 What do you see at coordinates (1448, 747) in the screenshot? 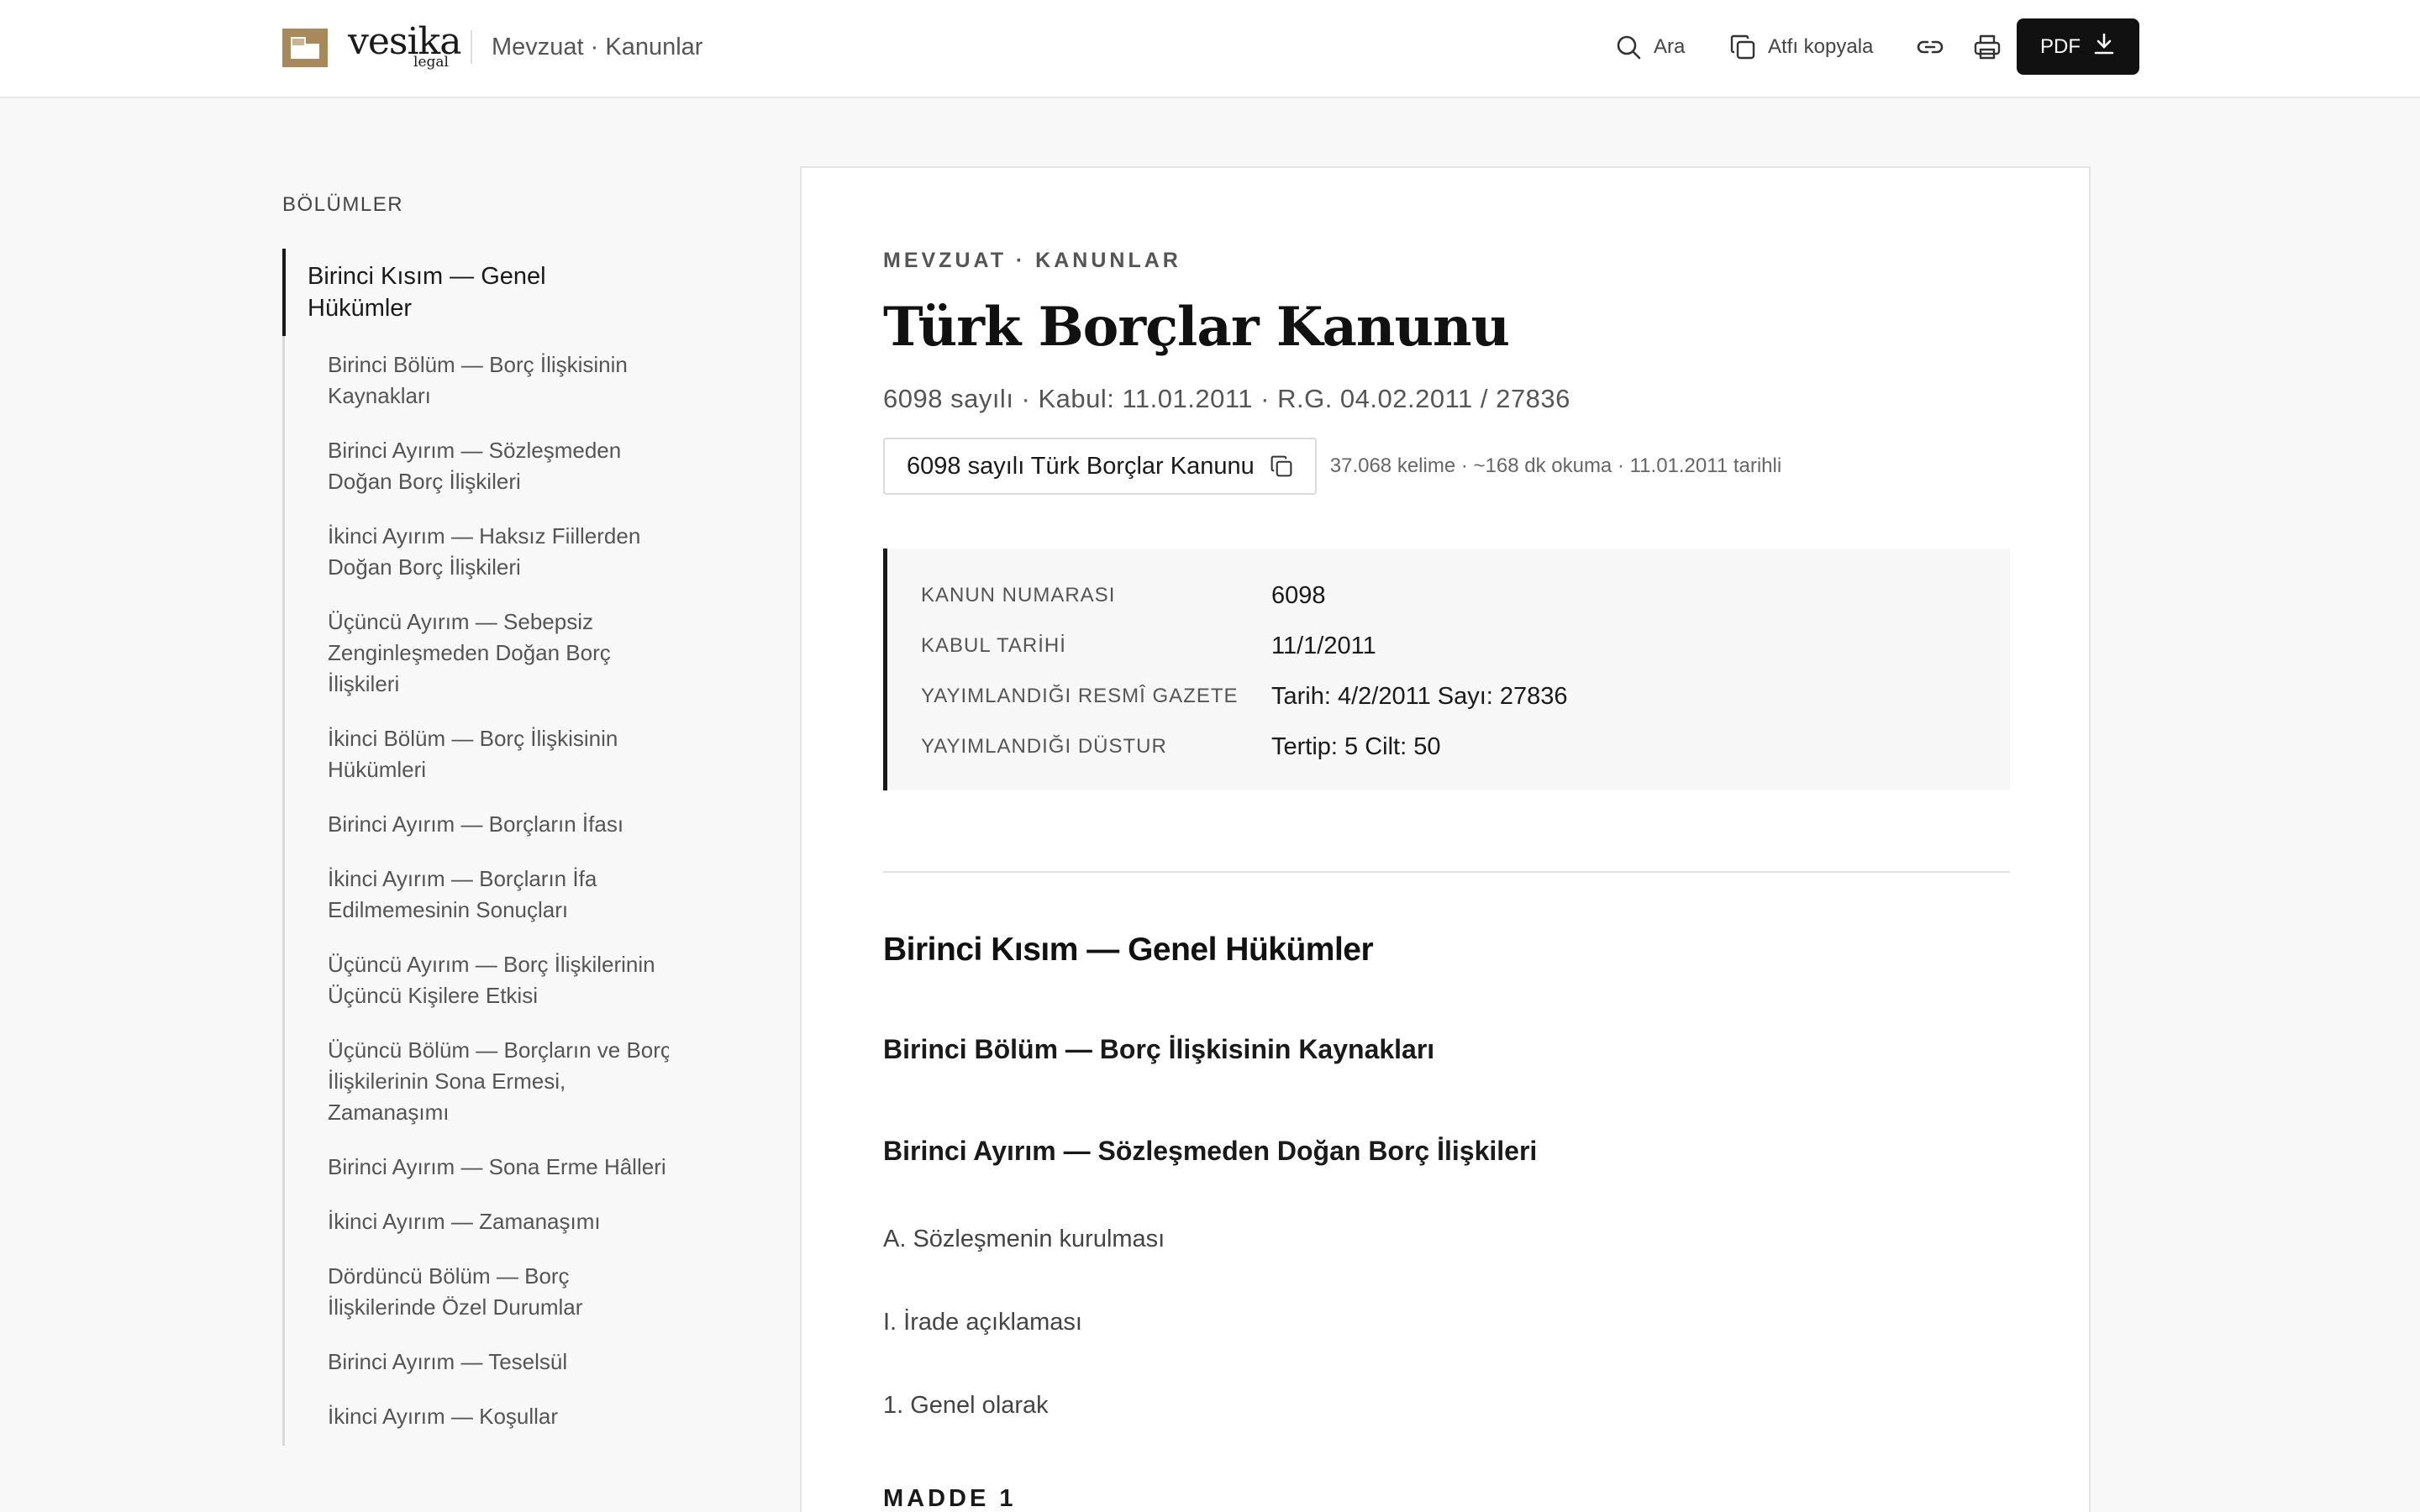
I see `metadata-row: YAYIMLANDIĞI DÜSTUR Tertip: 5 Cilt: 50` at bounding box center [1448, 747].